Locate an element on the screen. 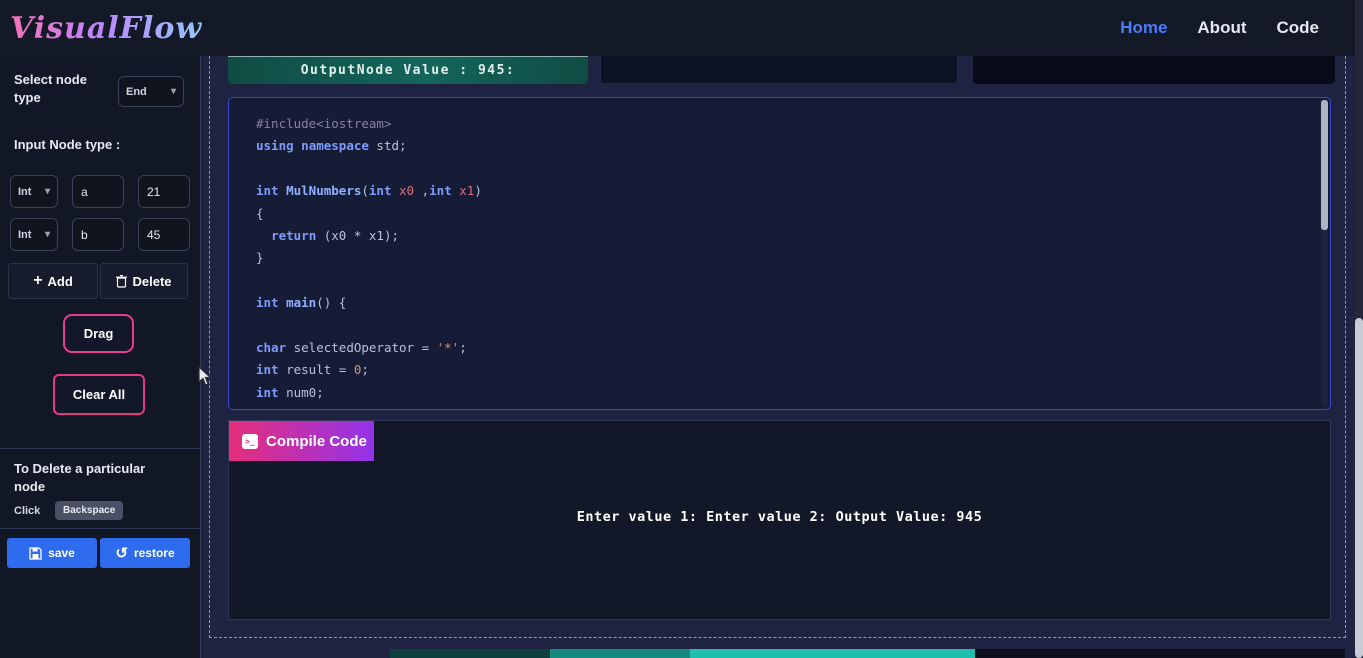 This screenshot has width=1363, height=658. save-button: save is located at coordinates (52, 553).